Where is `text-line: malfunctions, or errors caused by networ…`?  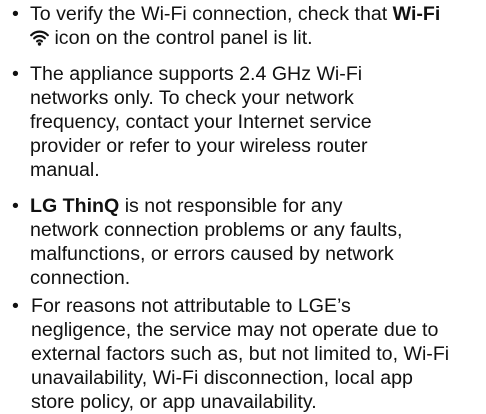 text-line: malfunctions, or errors caused by networ… is located at coordinates (212, 254).